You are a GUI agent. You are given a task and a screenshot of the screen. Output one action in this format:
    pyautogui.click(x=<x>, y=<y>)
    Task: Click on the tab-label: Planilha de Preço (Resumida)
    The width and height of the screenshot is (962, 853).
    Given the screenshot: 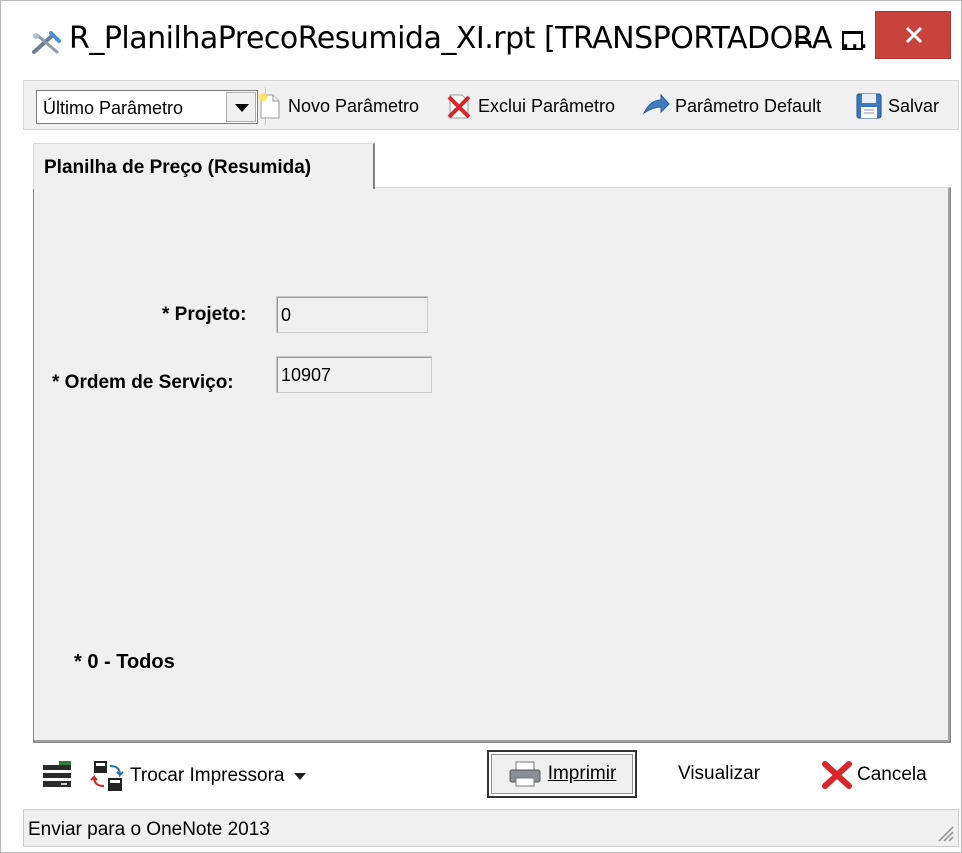 What is the action you would take?
    pyautogui.click(x=178, y=167)
    